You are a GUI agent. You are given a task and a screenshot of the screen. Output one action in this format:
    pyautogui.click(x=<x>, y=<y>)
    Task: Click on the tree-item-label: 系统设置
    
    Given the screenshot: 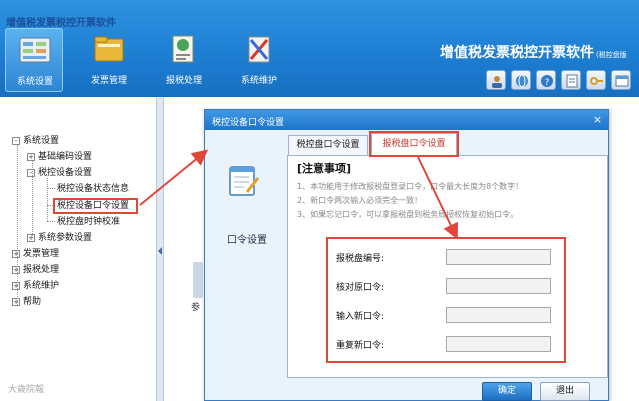 What is the action you would take?
    pyautogui.click(x=41, y=141)
    